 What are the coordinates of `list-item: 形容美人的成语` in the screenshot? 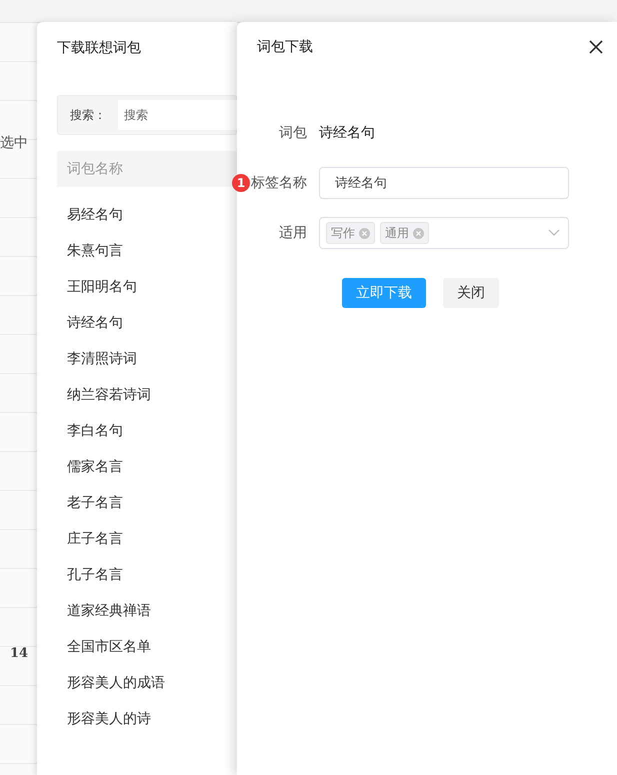 It's located at (116, 683).